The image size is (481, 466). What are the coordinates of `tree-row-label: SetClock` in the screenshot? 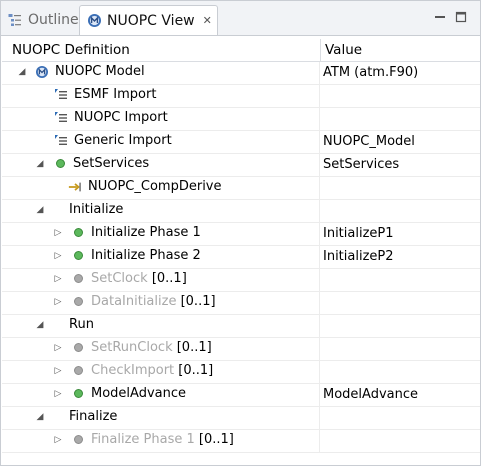 It's located at (119, 278).